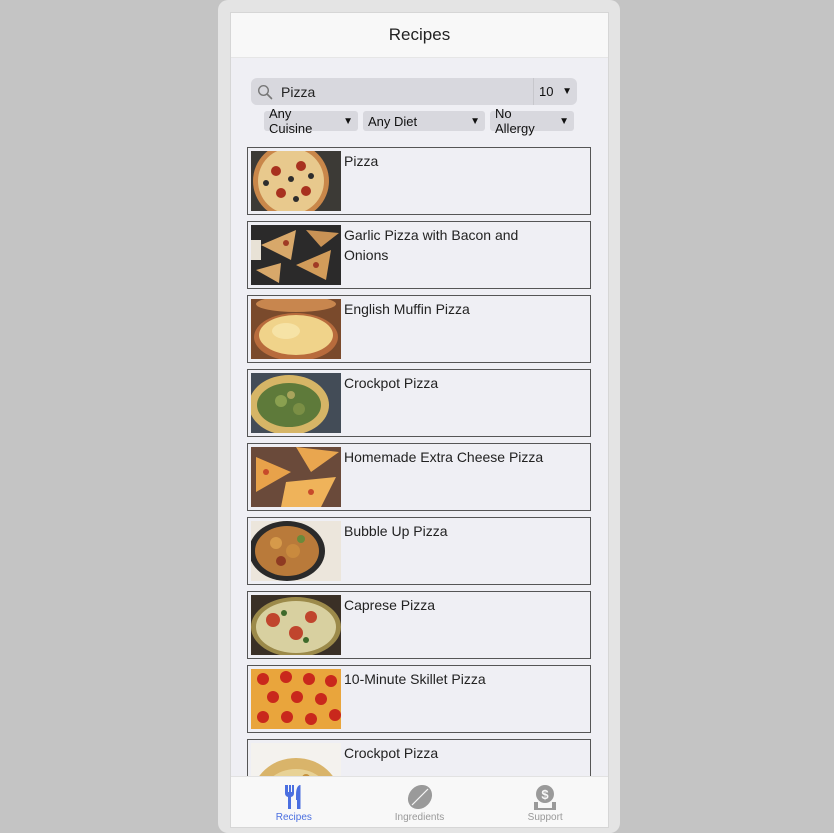 This screenshot has height=833, width=834. I want to click on recipe-row: Crockpot Pizza, so click(419, 403).